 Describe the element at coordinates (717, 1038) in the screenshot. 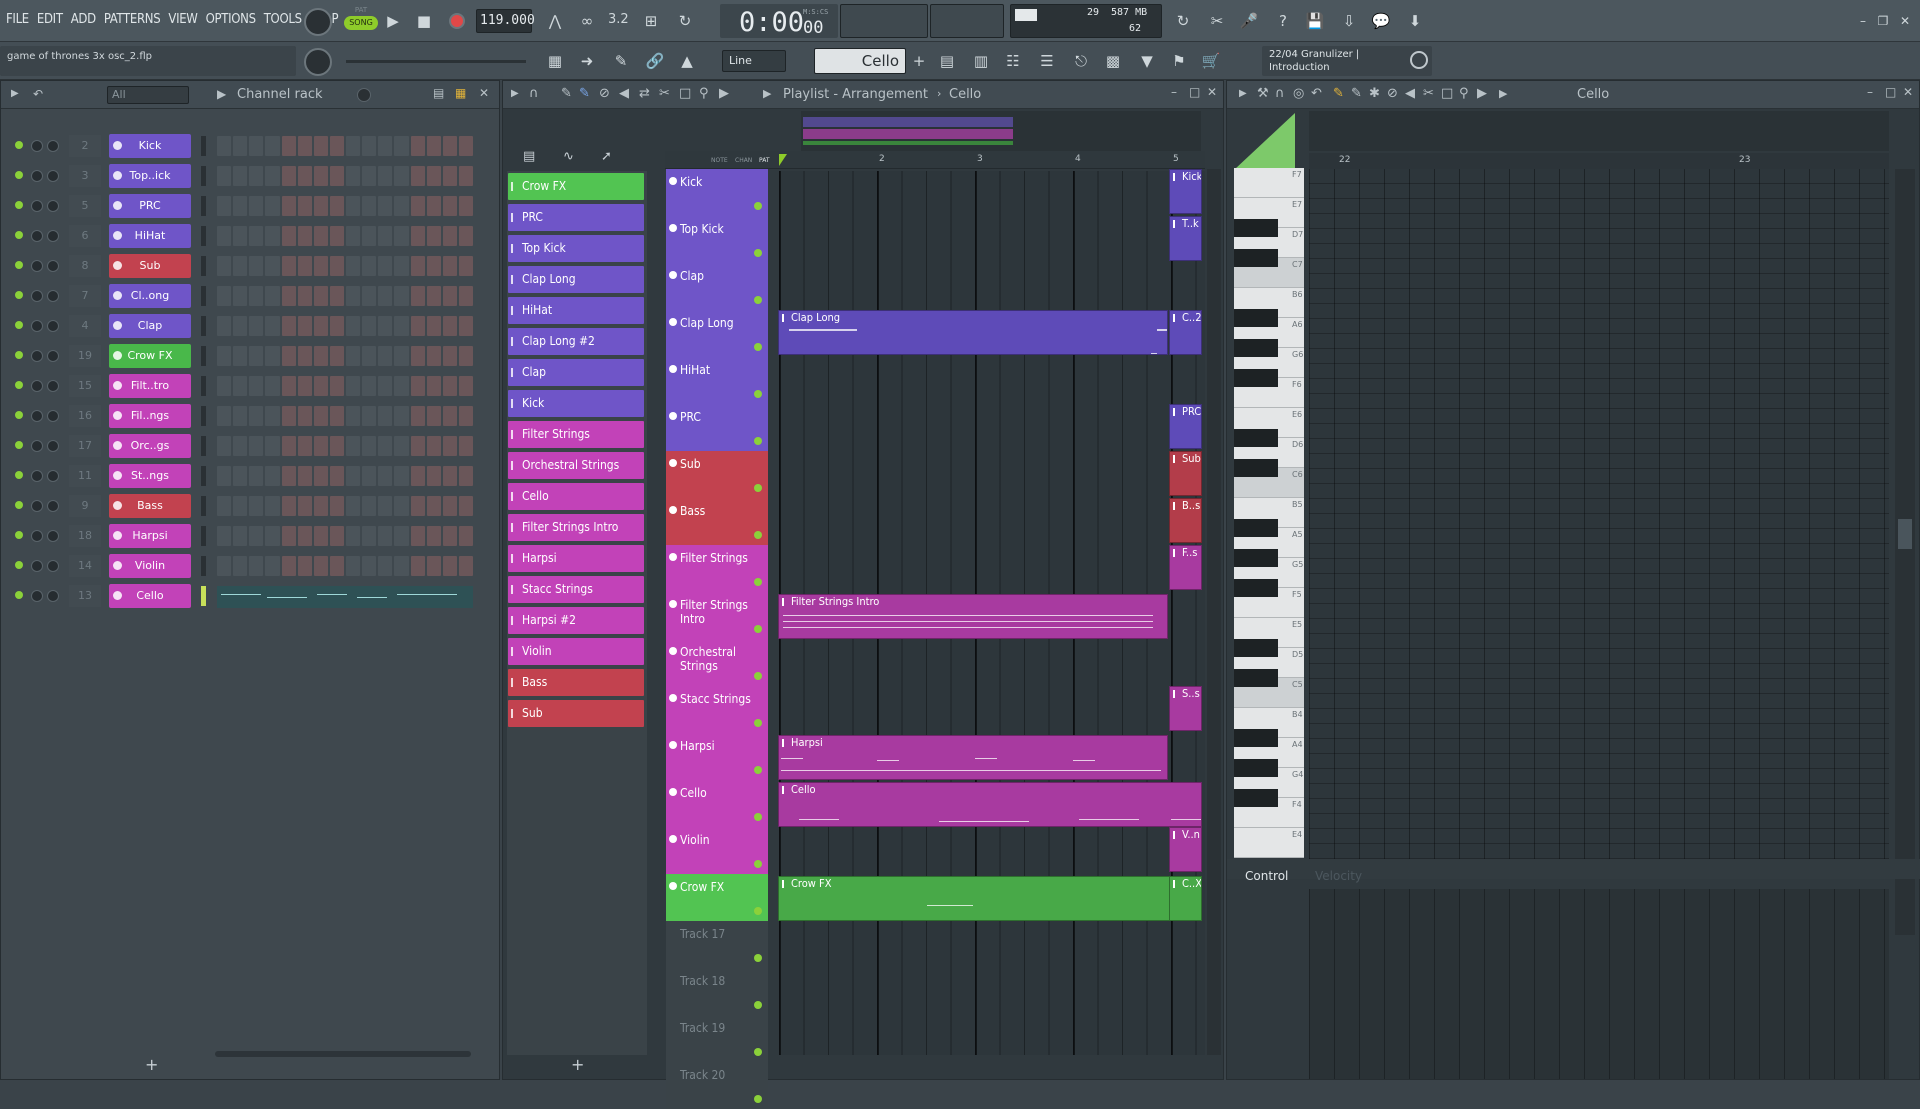

I see `track-header: Track 19` at that location.